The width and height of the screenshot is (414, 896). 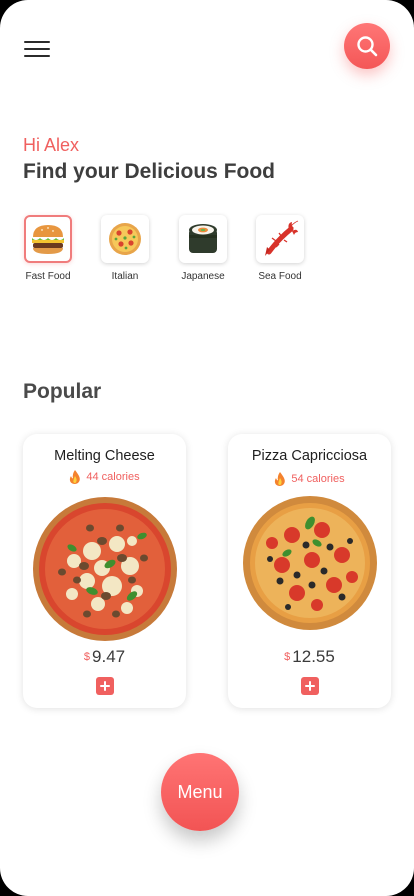 What do you see at coordinates (104, 456) in the screenshot?
I see `food-name: Melting Cheese` at bounding box center [104, 456].